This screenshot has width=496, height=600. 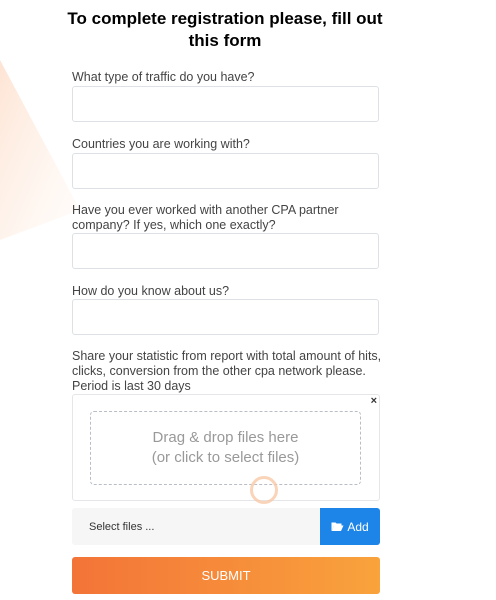 I want to click on drop-instruction: Drag & drop files here, so click(x=225, y=437).